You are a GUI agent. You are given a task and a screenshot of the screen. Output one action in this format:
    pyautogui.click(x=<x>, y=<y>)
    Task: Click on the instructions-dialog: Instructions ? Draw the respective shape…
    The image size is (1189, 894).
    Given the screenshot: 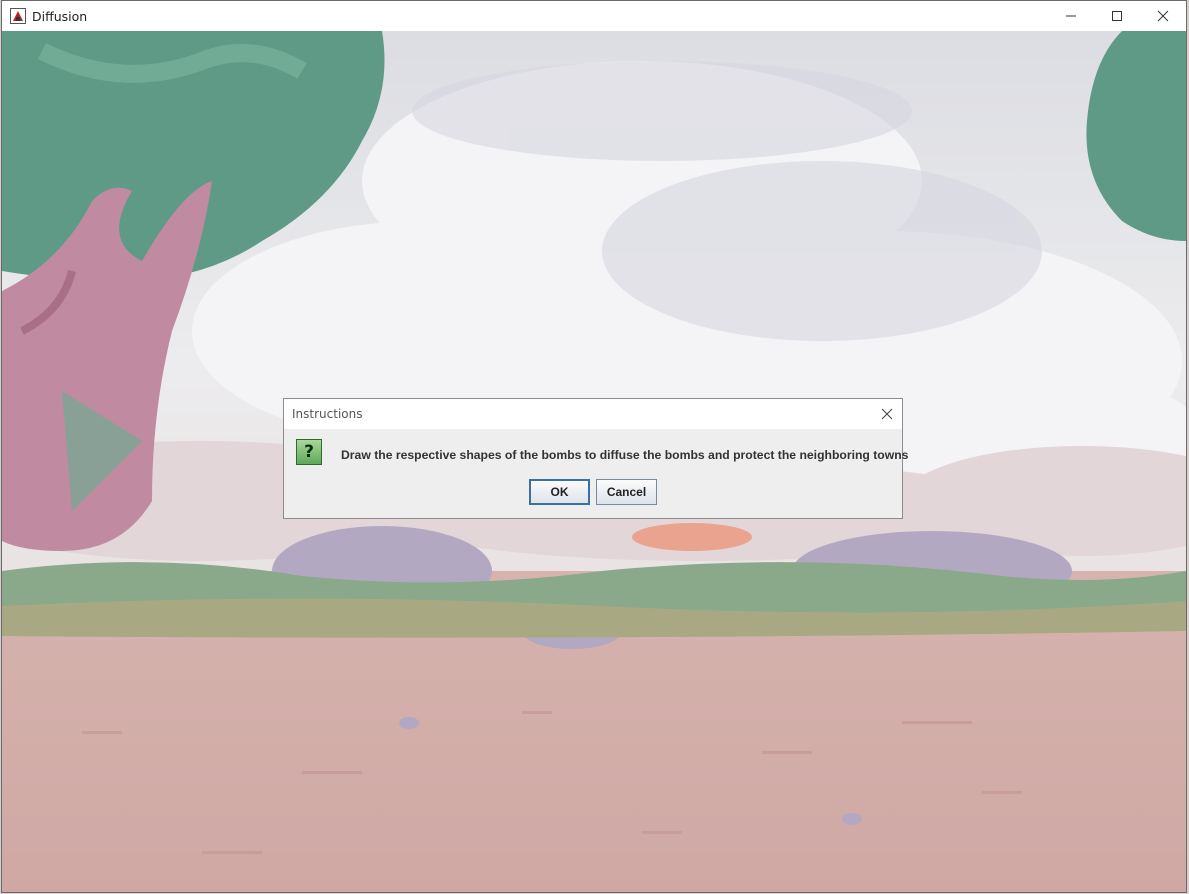 What is the action you would take?
    pyautogui.click(x=595, y=458)
    